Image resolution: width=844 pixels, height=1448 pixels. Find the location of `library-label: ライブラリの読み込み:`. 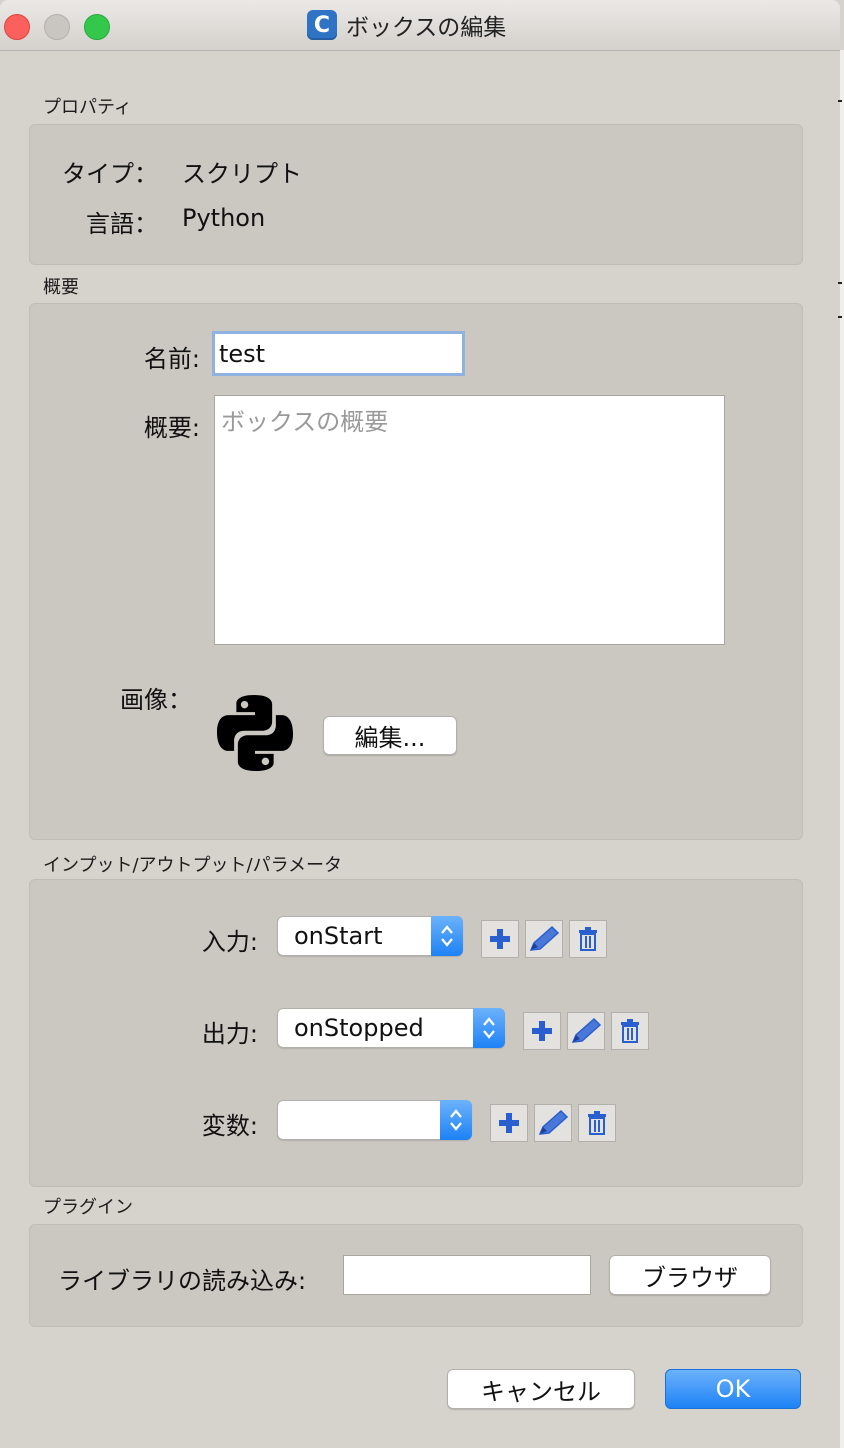

library-label: ライブラリの読み込み: is located at coordinates (182, 1281).